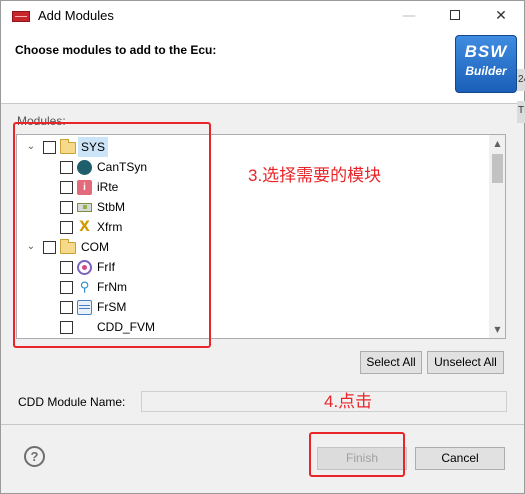 Image resolution: width=525 pixels, height=494 pixels. Describe the element at coordinates (497, 168) in the screenshot. I see `scrollbar-thumb` at that location.